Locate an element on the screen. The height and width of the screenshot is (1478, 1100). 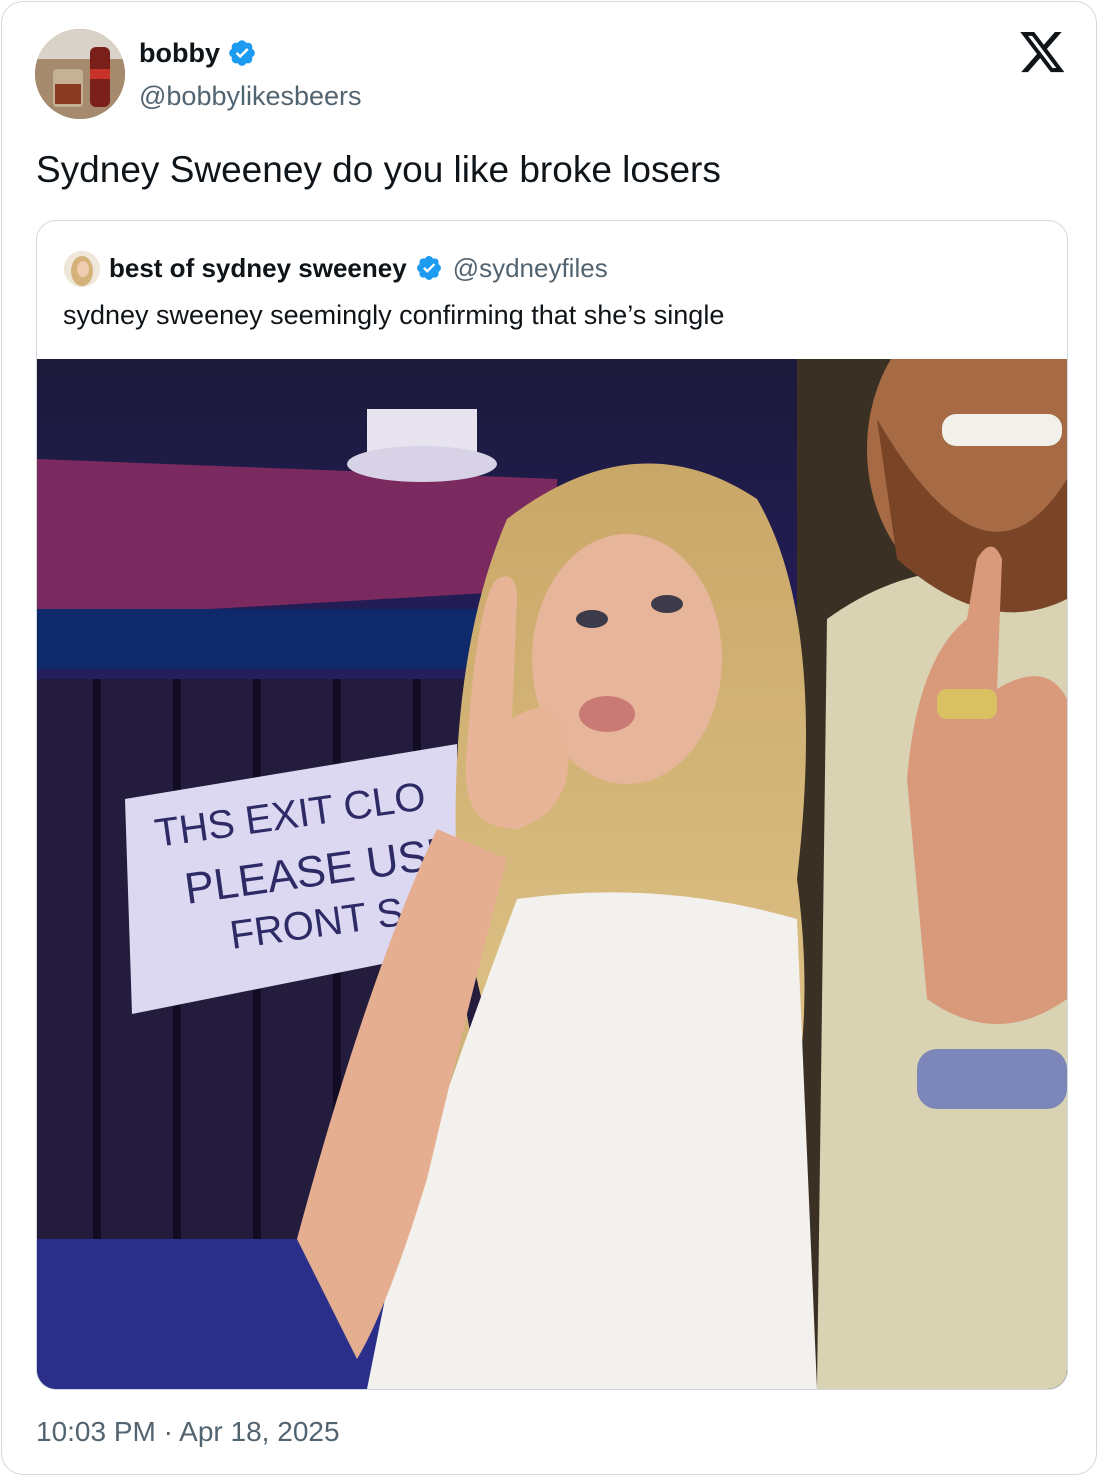
author-name-row: bobby is located at coordinates (198, 53).